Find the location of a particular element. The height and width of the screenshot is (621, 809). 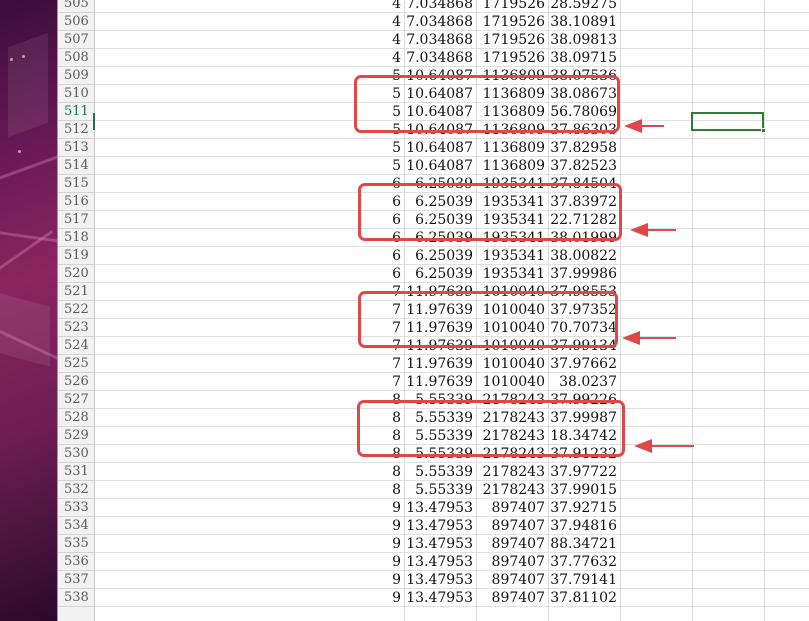

cell-d: 28.59275 is located at coordinates (584, 6).